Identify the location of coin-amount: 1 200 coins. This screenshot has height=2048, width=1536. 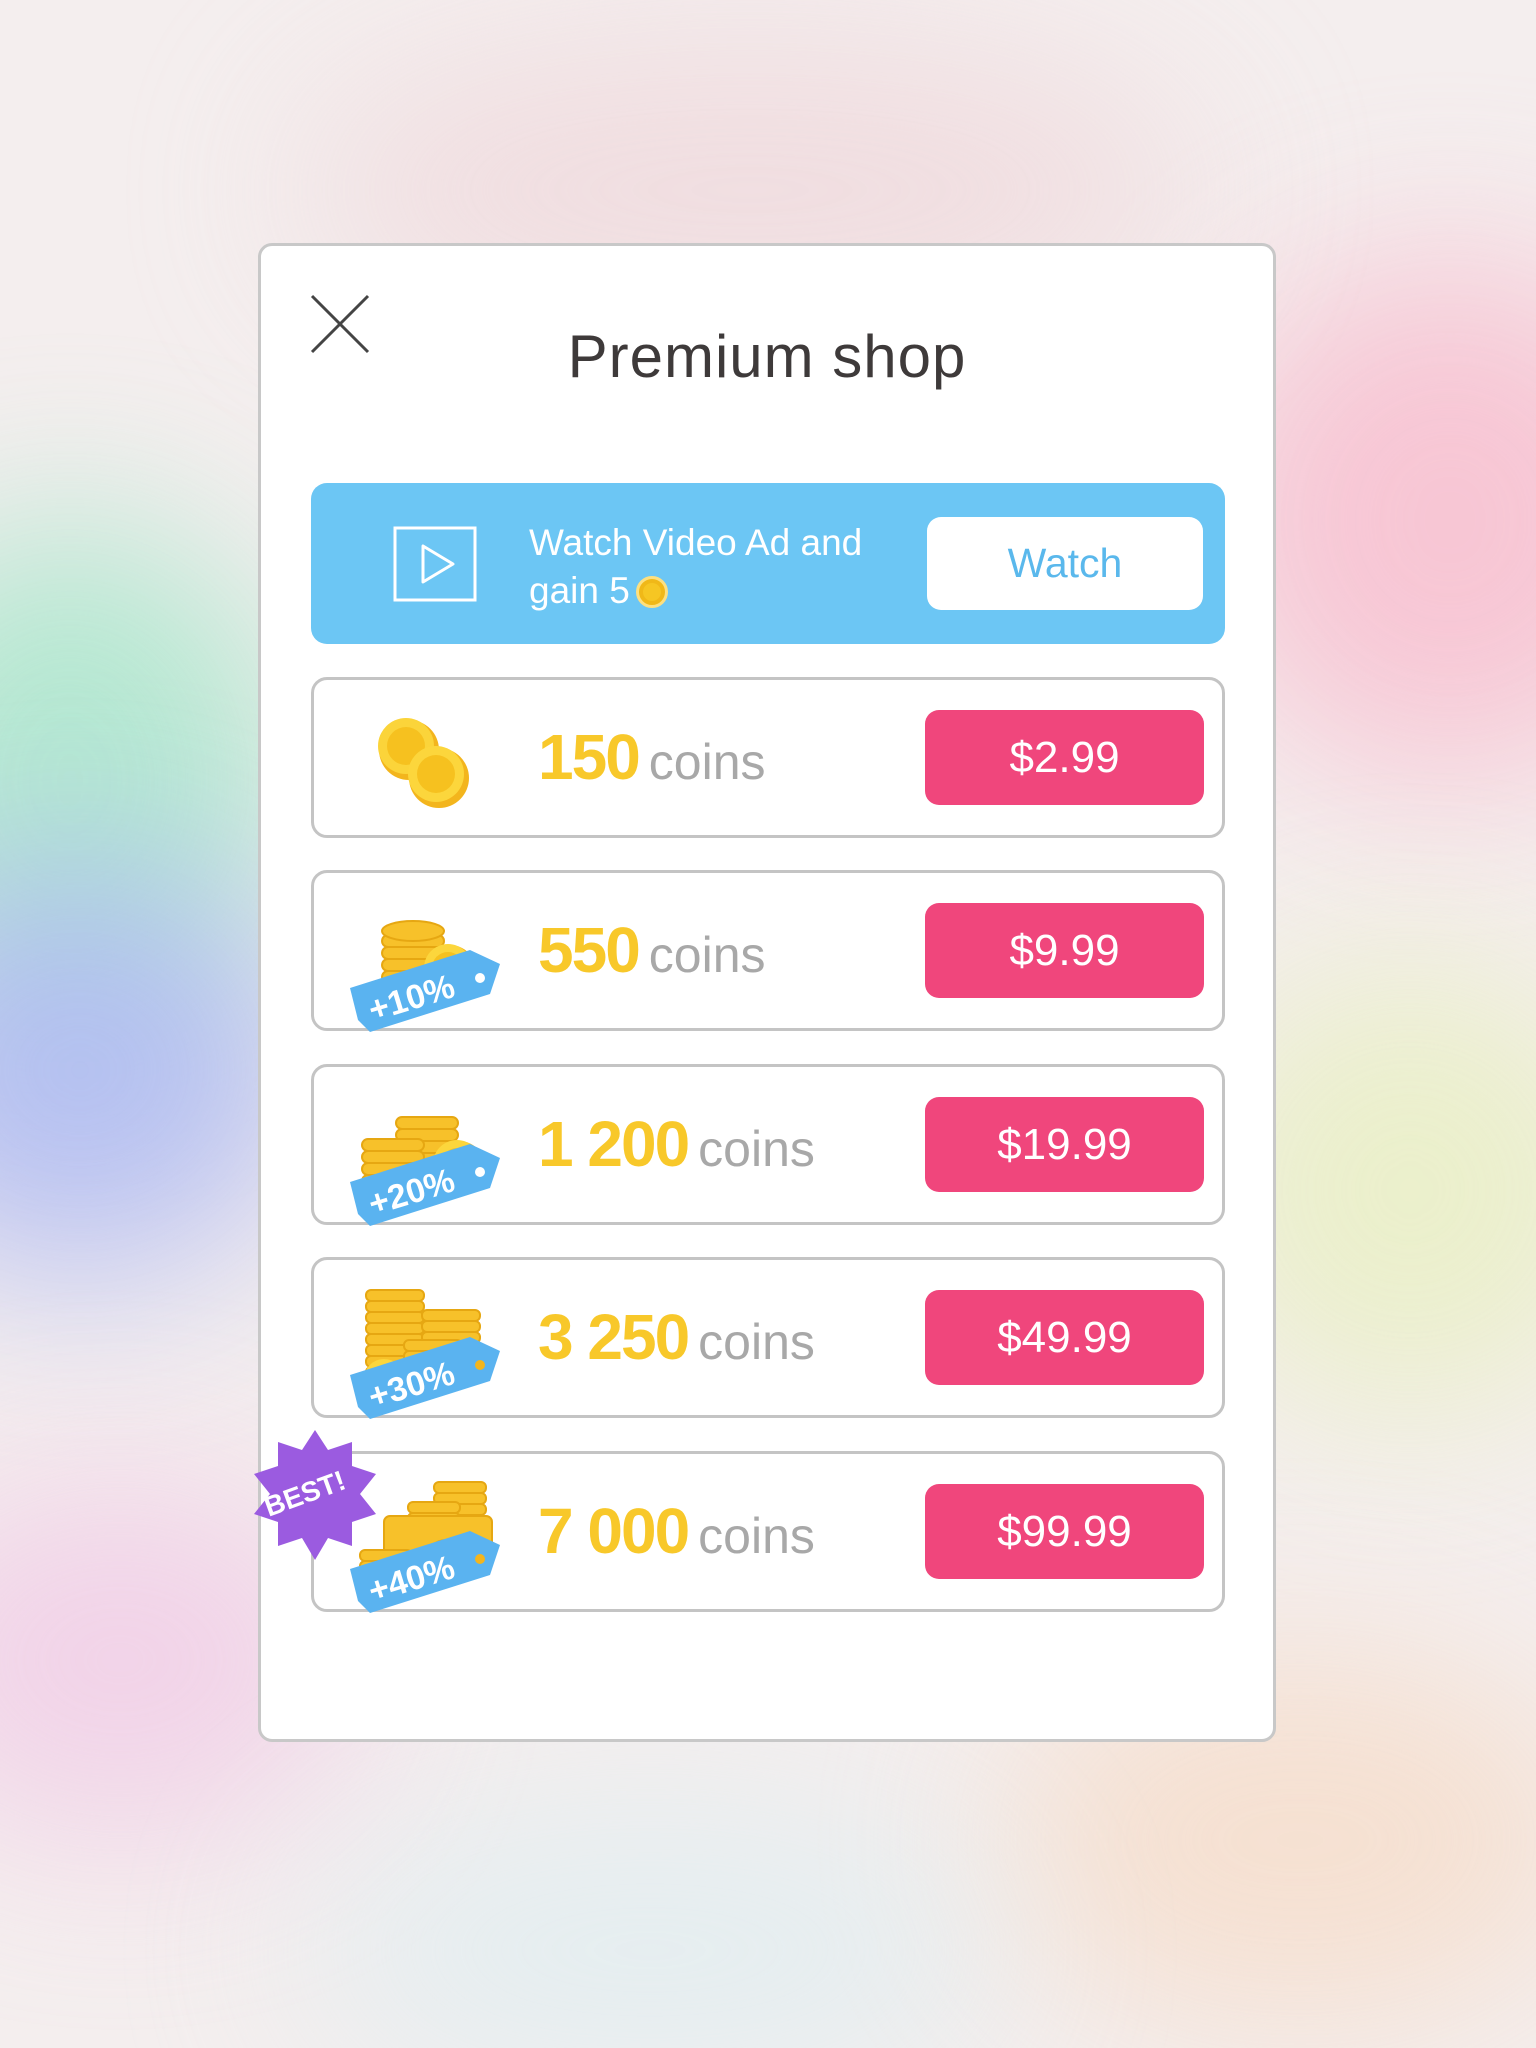
(676, 1144).